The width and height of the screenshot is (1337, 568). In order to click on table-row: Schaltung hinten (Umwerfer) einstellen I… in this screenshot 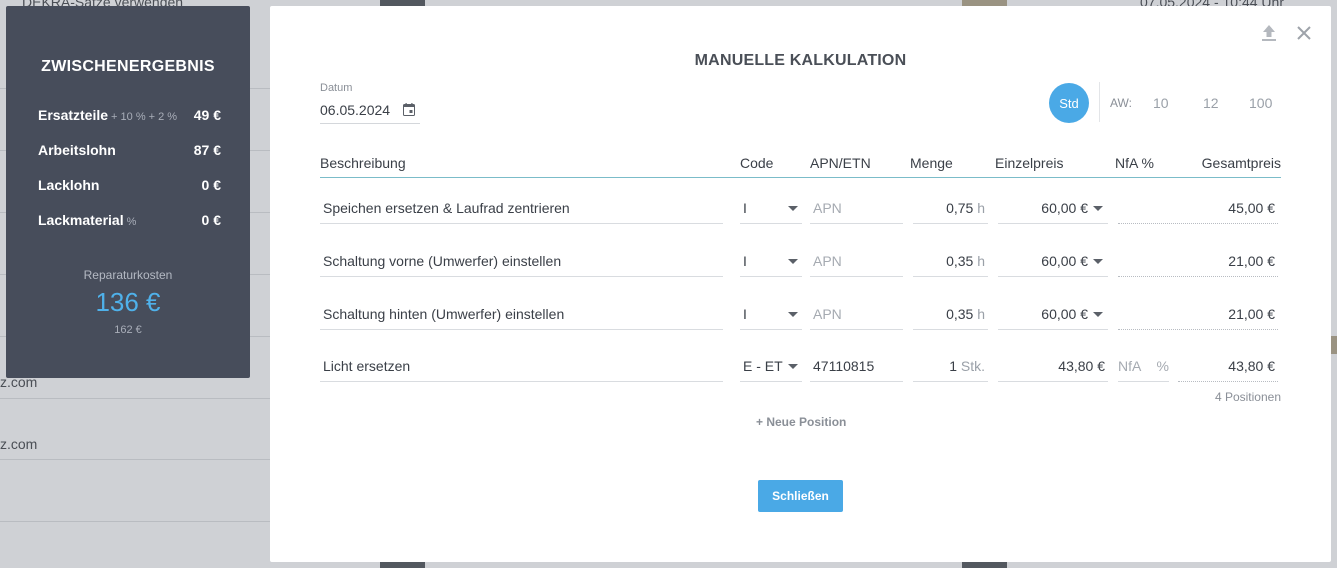, I will do `click(800, 315)`.